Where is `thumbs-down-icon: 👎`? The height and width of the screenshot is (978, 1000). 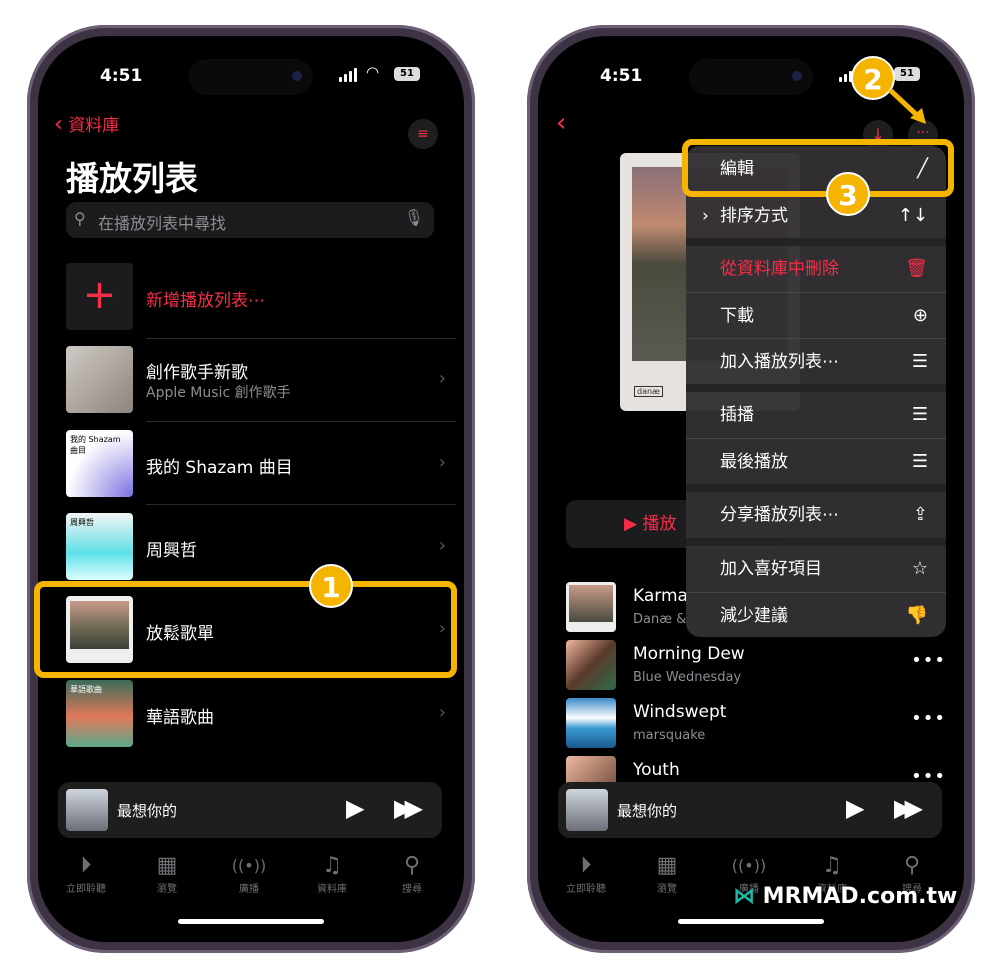
thumbs-down-icon: 👎 is located at coordinates (916, 615).